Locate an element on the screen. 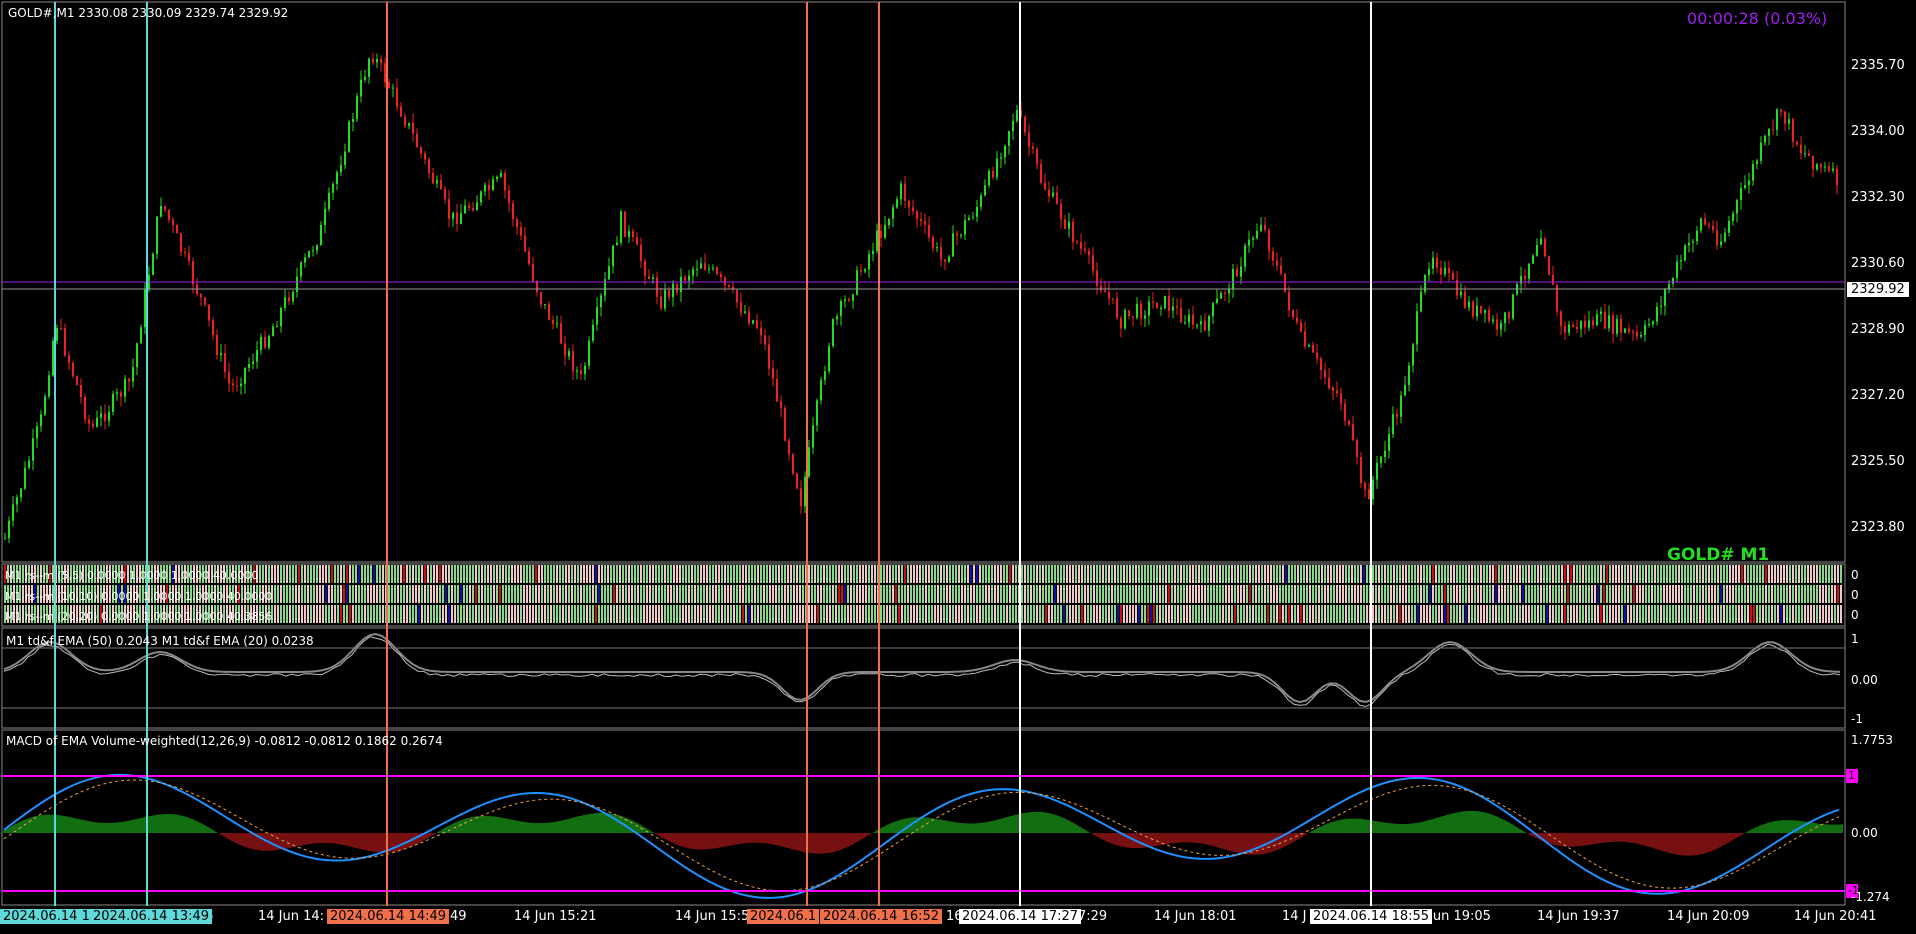 The image size is (1916, 934). vline-time-tag: 2024.06.14 1: is located at coordinates (49, 916).